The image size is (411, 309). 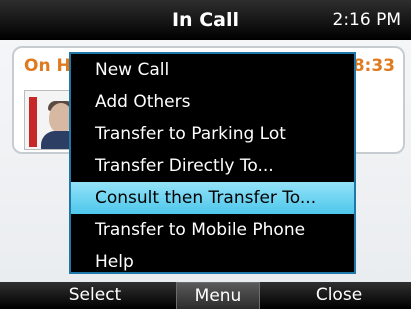 I want to click on menu-item-add-others: Add Others, so click(x=212, y=102).